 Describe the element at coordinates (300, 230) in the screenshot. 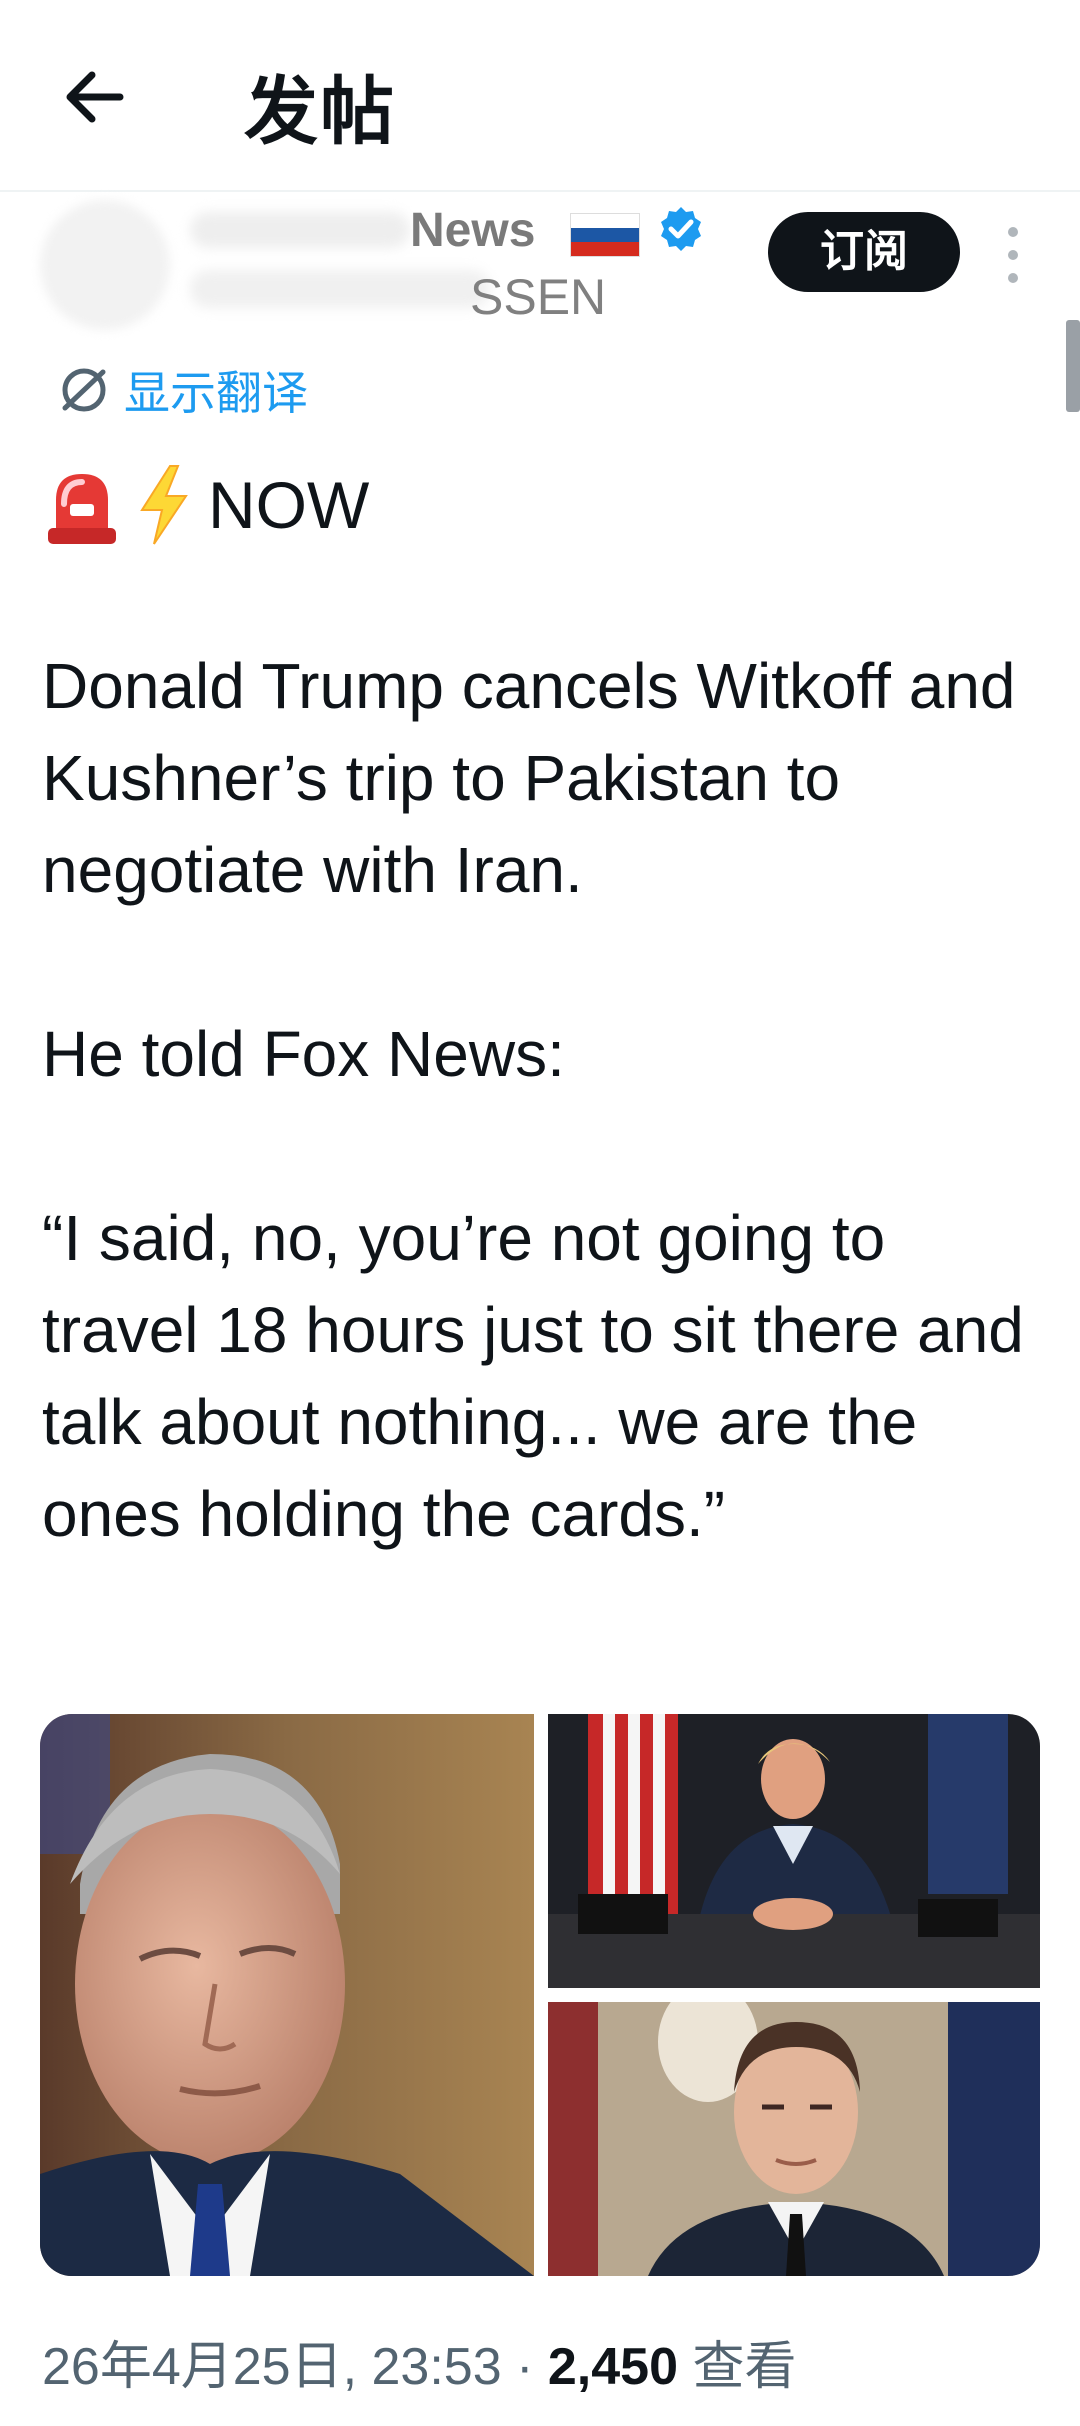

I see `name-redaction` at that location.